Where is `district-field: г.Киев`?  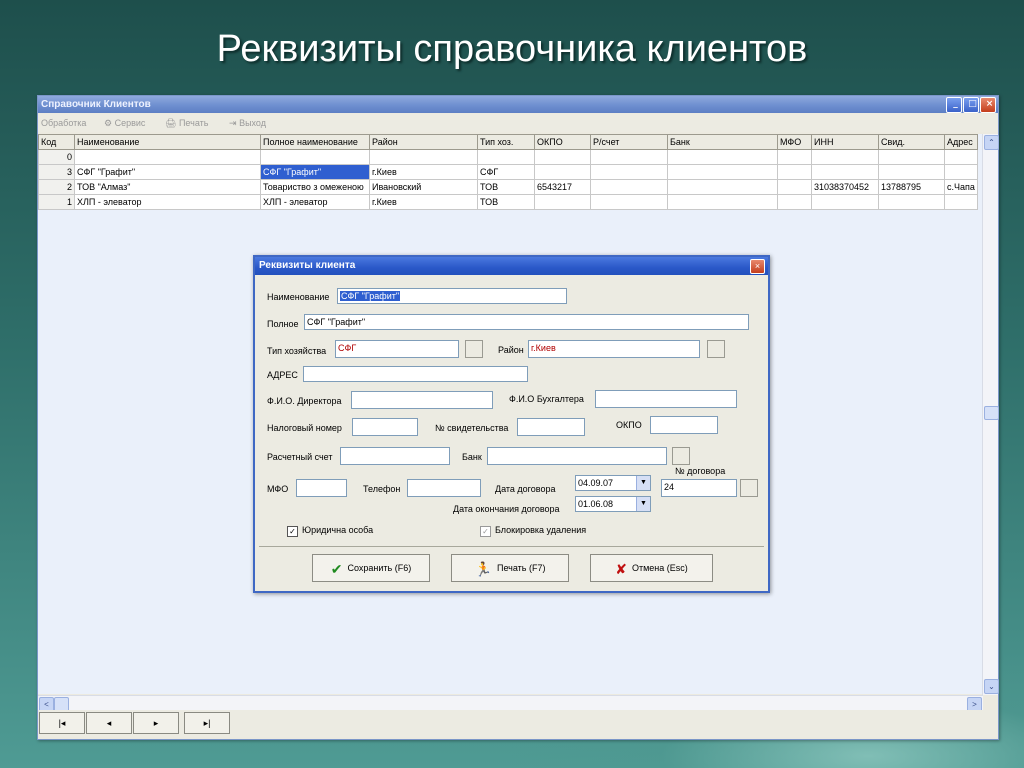
district-field: г.Киев is located at coordinates (614, 349).